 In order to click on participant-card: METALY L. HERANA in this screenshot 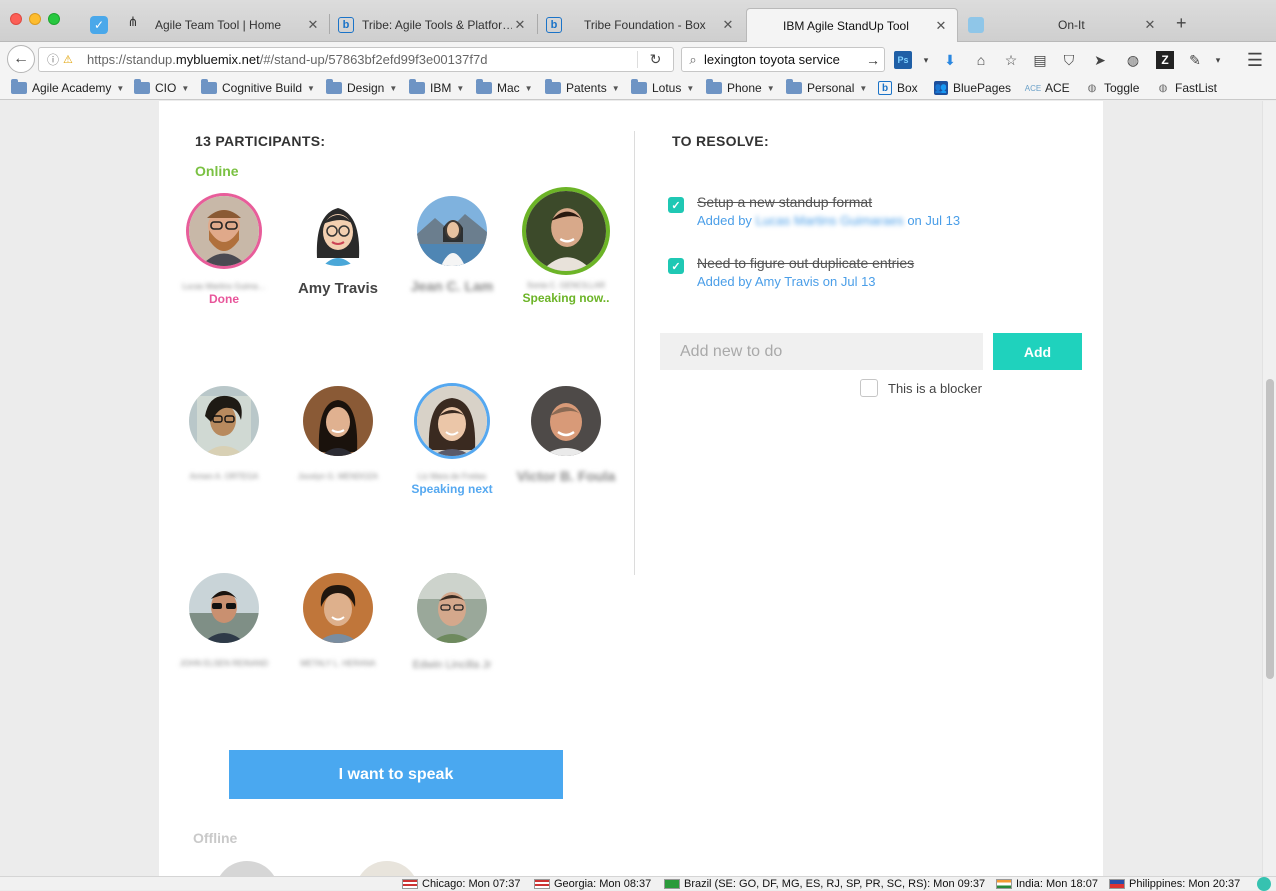, I will do `click(338, 620)`.